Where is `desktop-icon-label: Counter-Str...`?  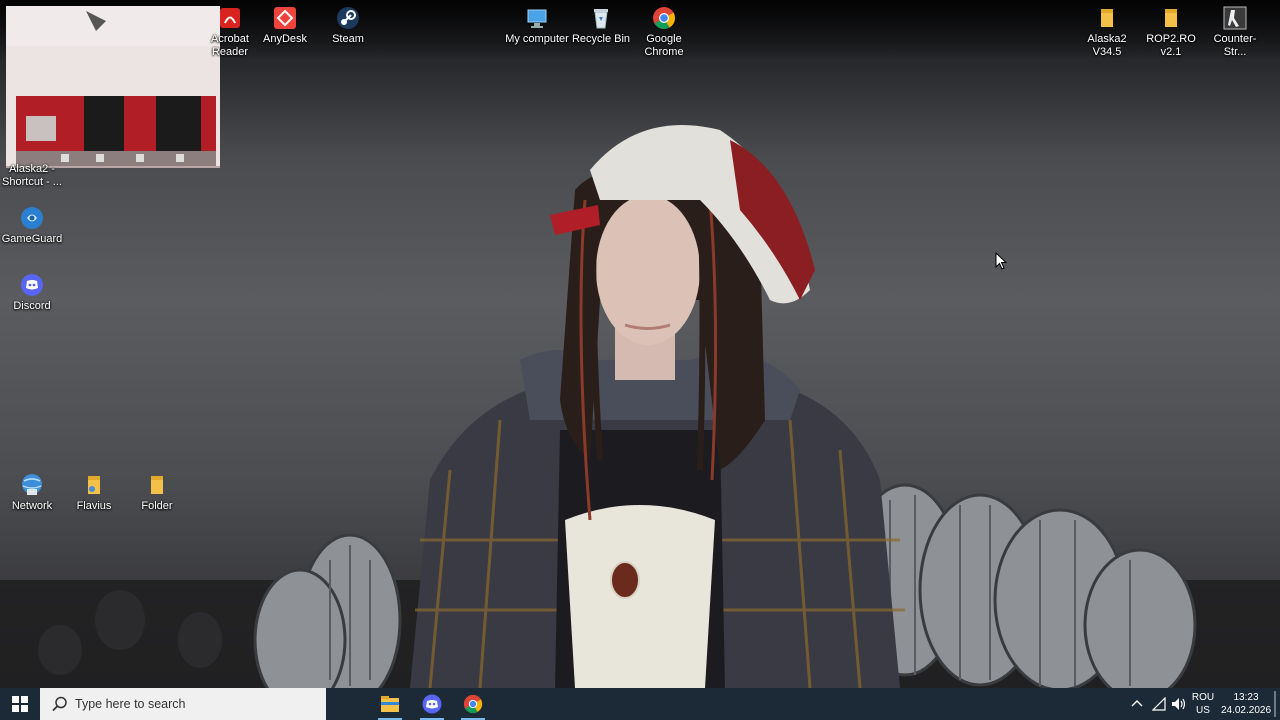
desktop-icon-label: Counter-Str... is located at coordinates (1235, 45).